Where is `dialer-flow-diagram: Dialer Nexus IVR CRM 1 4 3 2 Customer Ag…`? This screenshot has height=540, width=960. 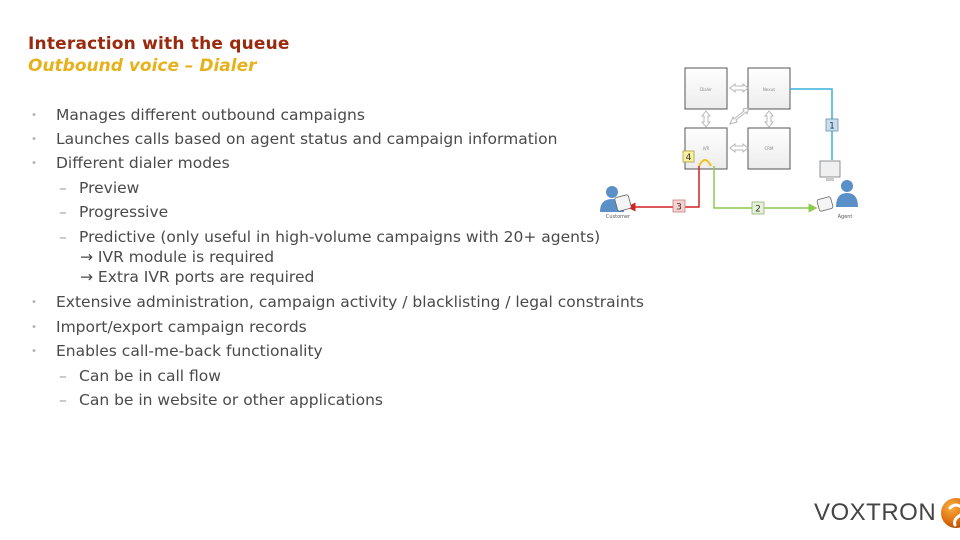 dialer-flow-diagram: Dialer Nexus IVR CRM 1 4 3 2 Customer Ag… is located at coordinates (729, 143).